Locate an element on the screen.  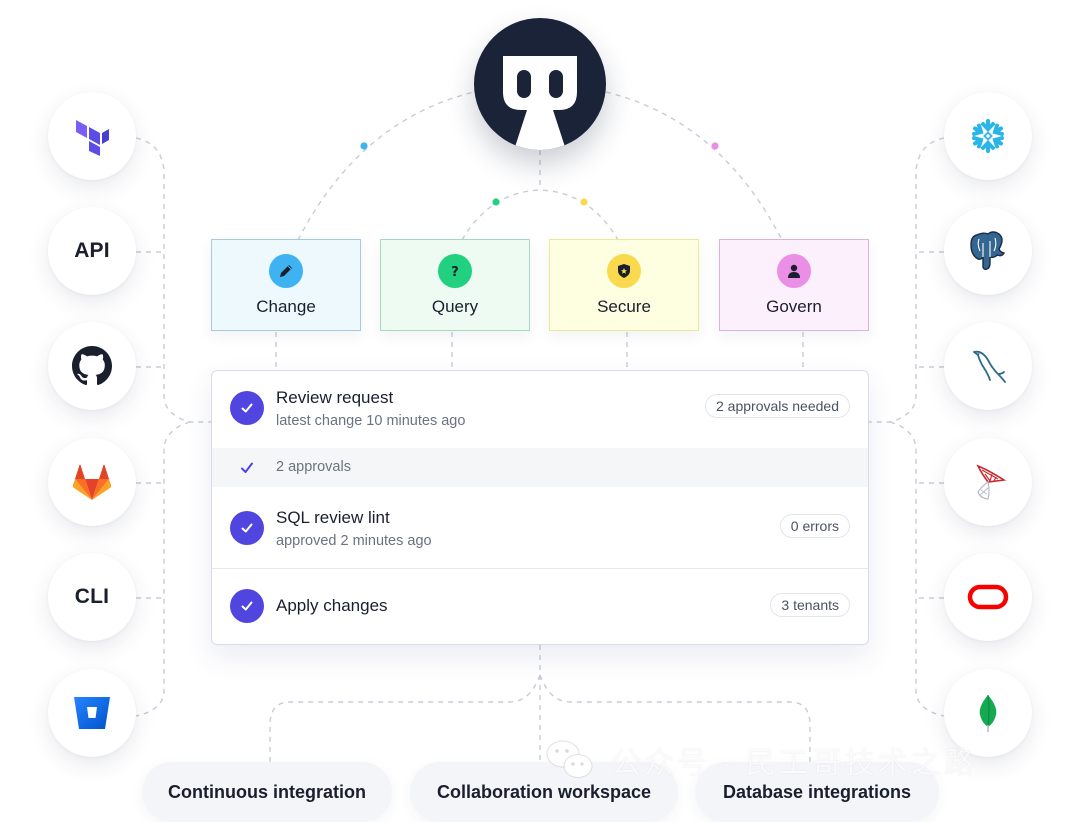
feature-query-label: Query is located at coordinates (455, 306).